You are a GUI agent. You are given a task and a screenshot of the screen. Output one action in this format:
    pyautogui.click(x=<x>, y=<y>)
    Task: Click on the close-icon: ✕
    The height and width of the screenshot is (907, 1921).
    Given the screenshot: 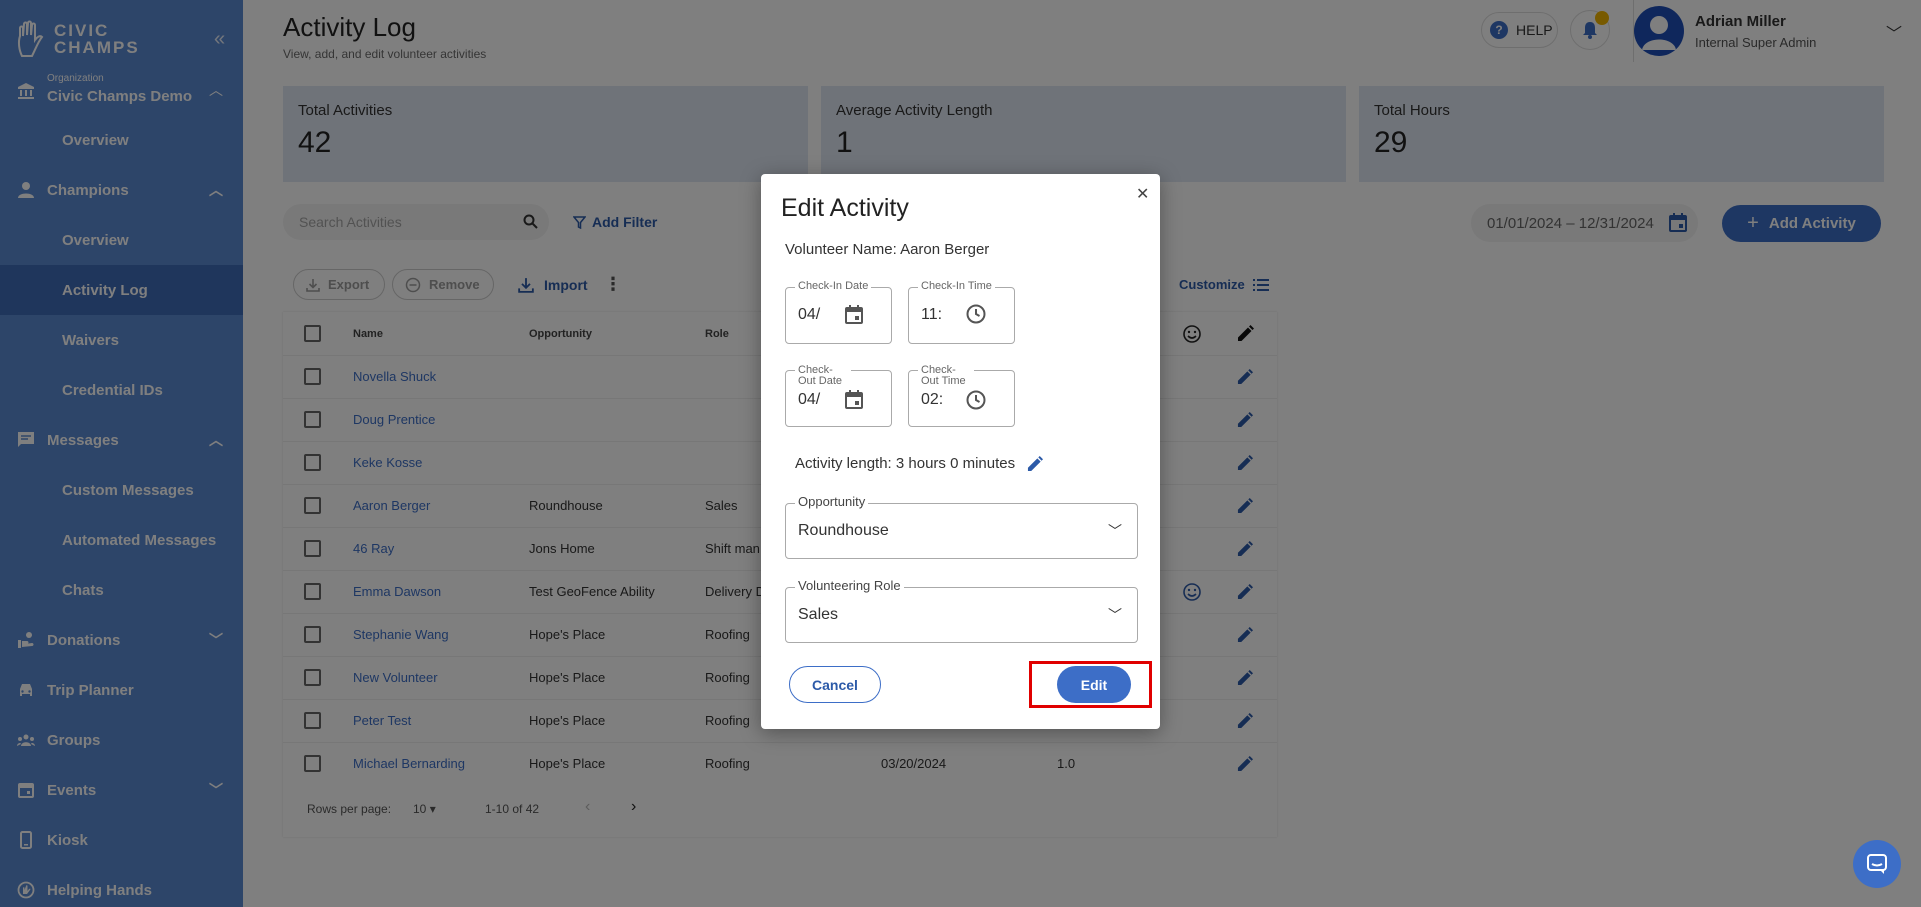 What is the action you would take?
    pyautogui.click(x=1142, y=194)
    